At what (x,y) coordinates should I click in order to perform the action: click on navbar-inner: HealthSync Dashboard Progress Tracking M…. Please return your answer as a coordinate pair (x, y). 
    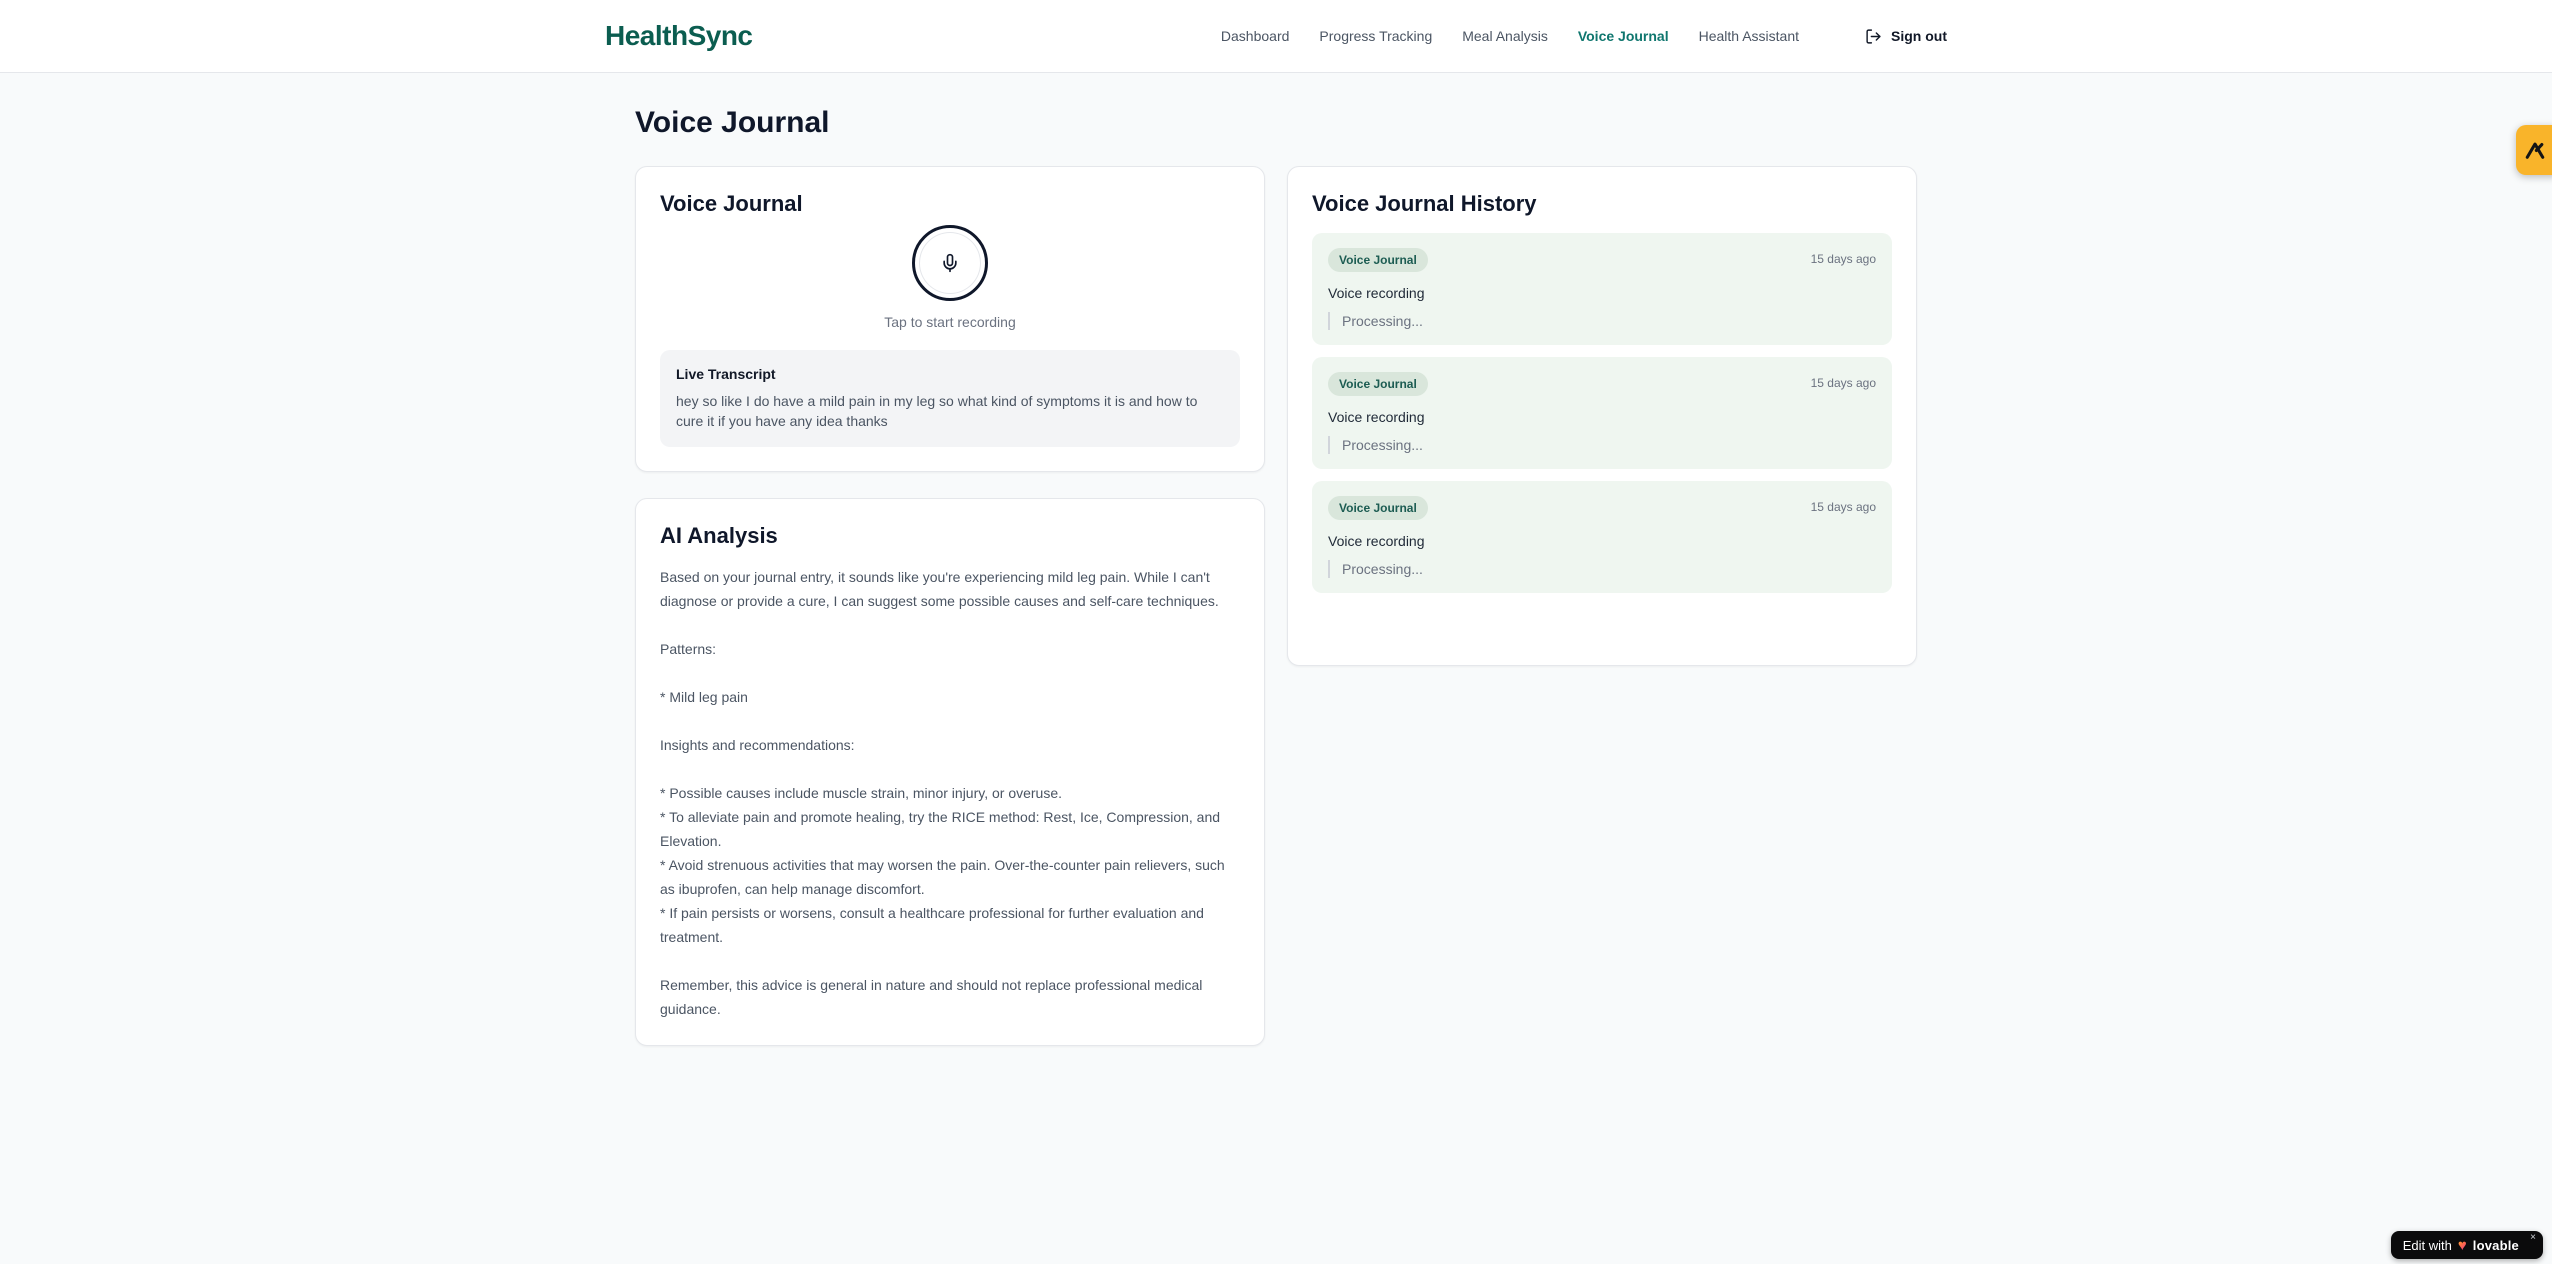
    Looking at the image, I should click on (1276, 36).